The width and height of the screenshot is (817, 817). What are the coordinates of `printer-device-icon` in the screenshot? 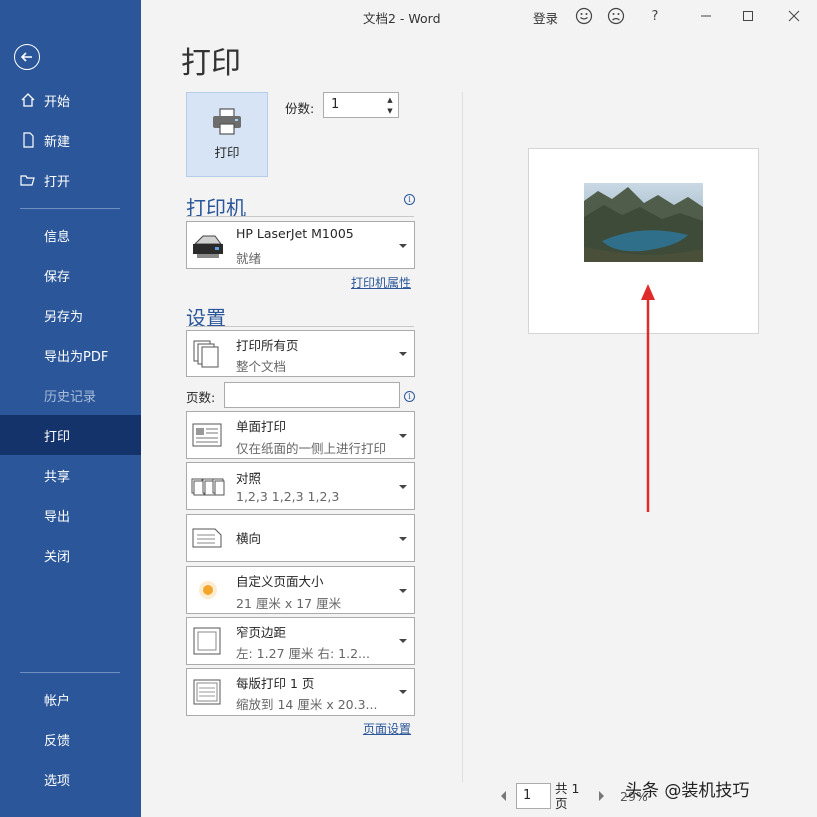 It's located at (208, 246).